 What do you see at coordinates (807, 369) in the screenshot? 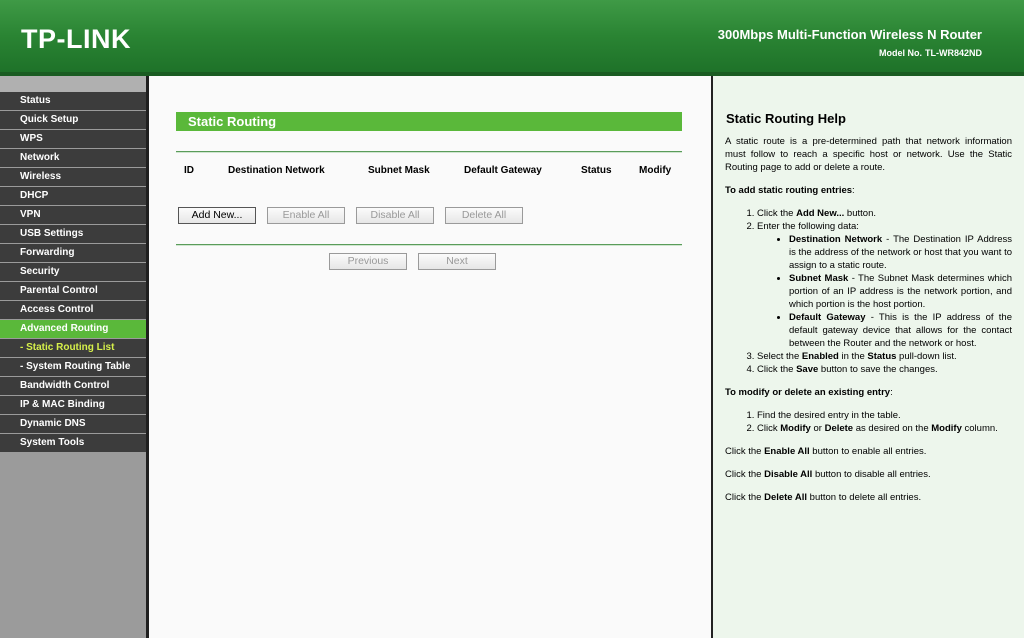
I see `help-bold: Save` at bounding box center [807, 369].